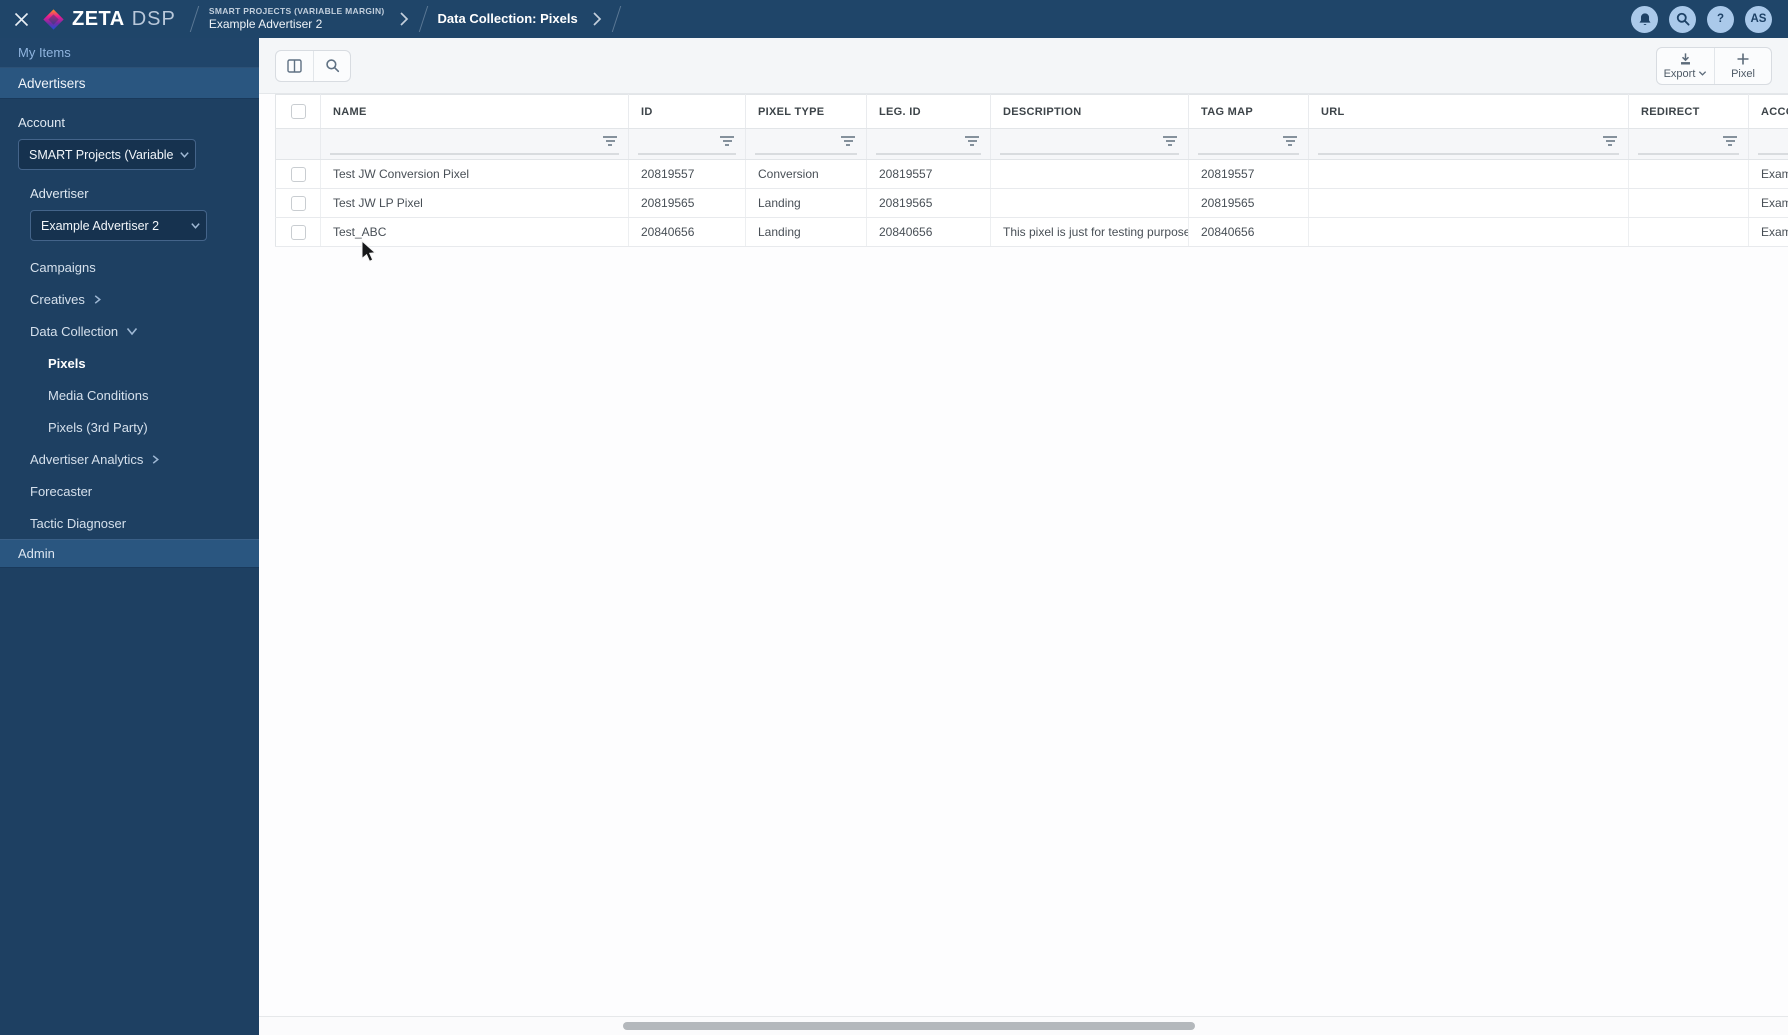  Describe the element at coordinates (298, 144) in the screenshot. I see `filter-cell-checkbox` at that location.